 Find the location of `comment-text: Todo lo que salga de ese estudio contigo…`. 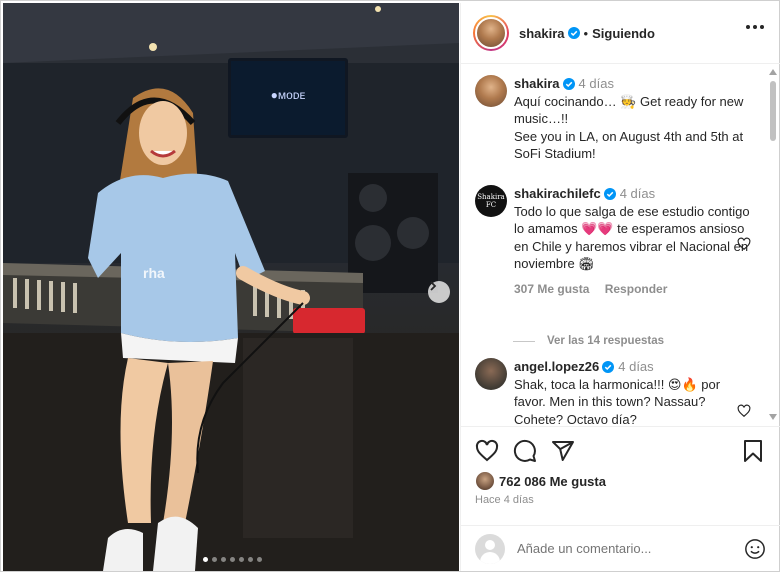

comment-text: Todo lo que salga de ese estudio contigo… is located at coordinates (632, 237).